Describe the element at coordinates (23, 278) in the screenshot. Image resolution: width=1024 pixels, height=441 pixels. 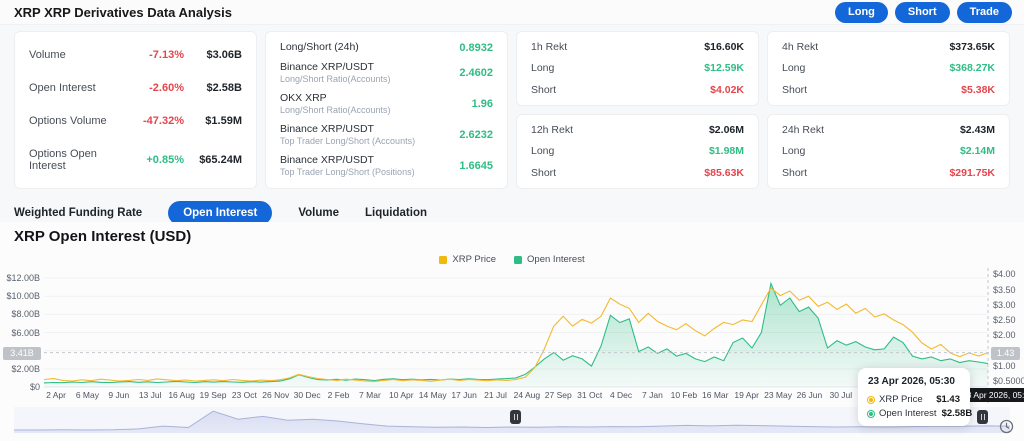
I see `left-axis-tick: $12.00B` at that location.